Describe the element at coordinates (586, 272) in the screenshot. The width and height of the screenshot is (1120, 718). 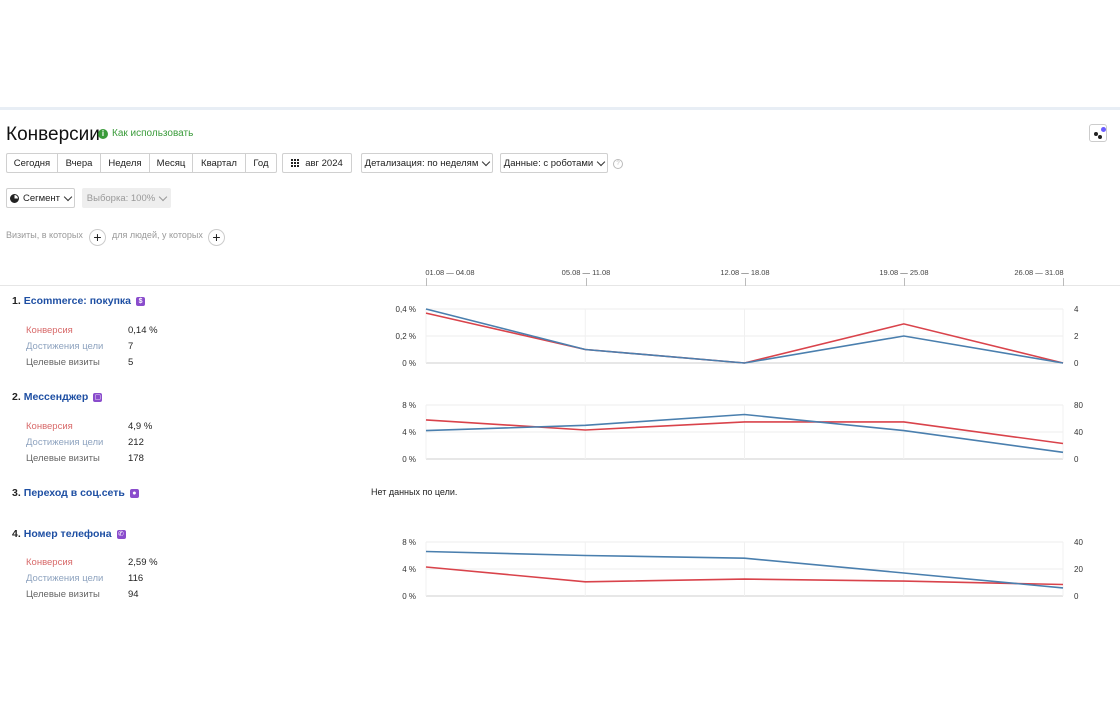
I see `timeline-label: 05.08 — 11.08` at that location.